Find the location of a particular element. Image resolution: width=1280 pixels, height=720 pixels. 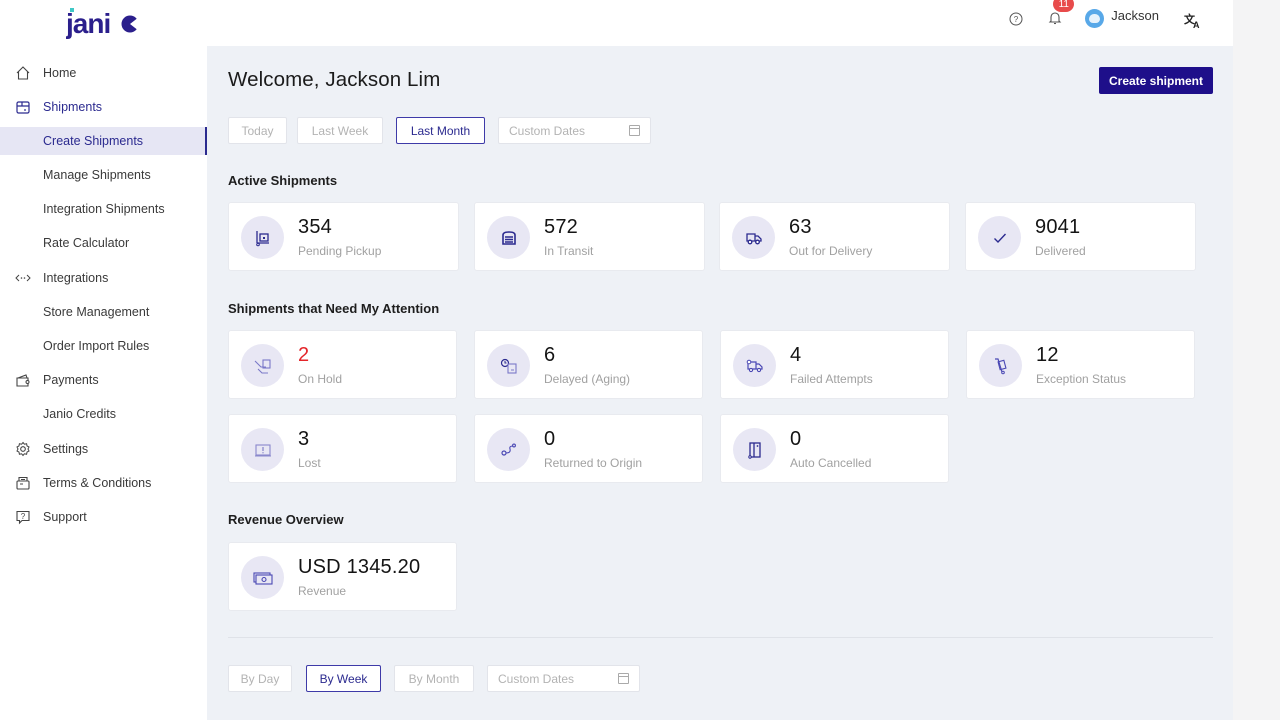

svg-text: A is located at coordinates (1196, 24).